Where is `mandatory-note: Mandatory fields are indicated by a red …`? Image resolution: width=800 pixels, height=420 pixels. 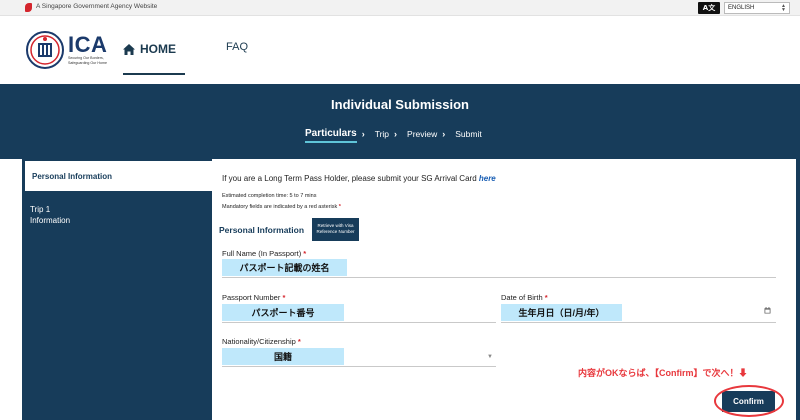 mandatory-note: Mandatory fields are indicated by a red … is located at coordinates (281, 207).